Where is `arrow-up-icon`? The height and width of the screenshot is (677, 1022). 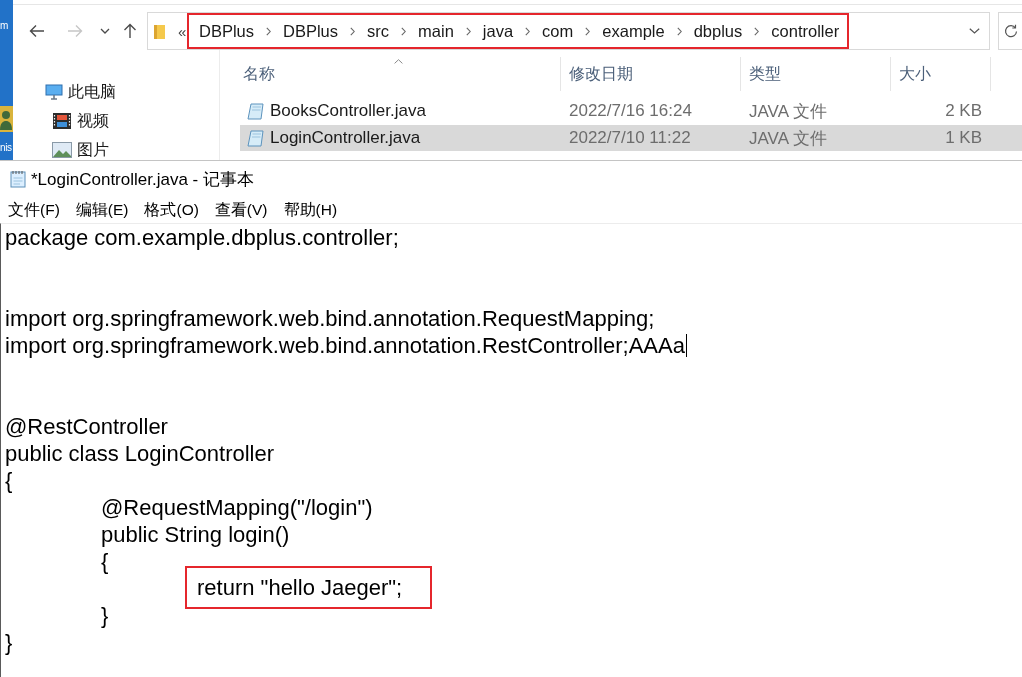
arrow-up-icon is located at coordinates (130, 31).